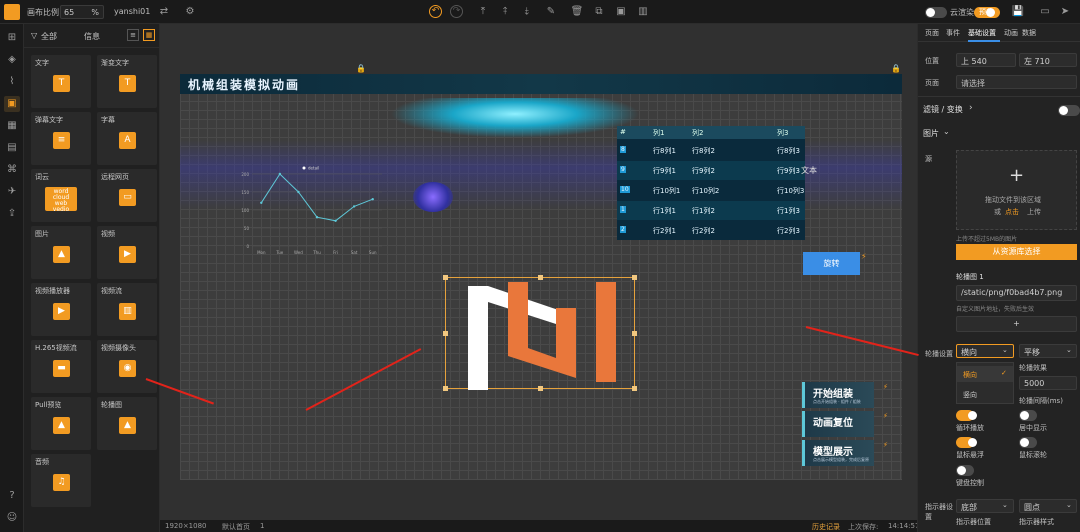 Image resolution: width=1080 pixels, height=532 pixels. What do you see at coordinates (12, 496) in the screenshot?
I see `help-icon: ?` at bounding box center [12, 496].